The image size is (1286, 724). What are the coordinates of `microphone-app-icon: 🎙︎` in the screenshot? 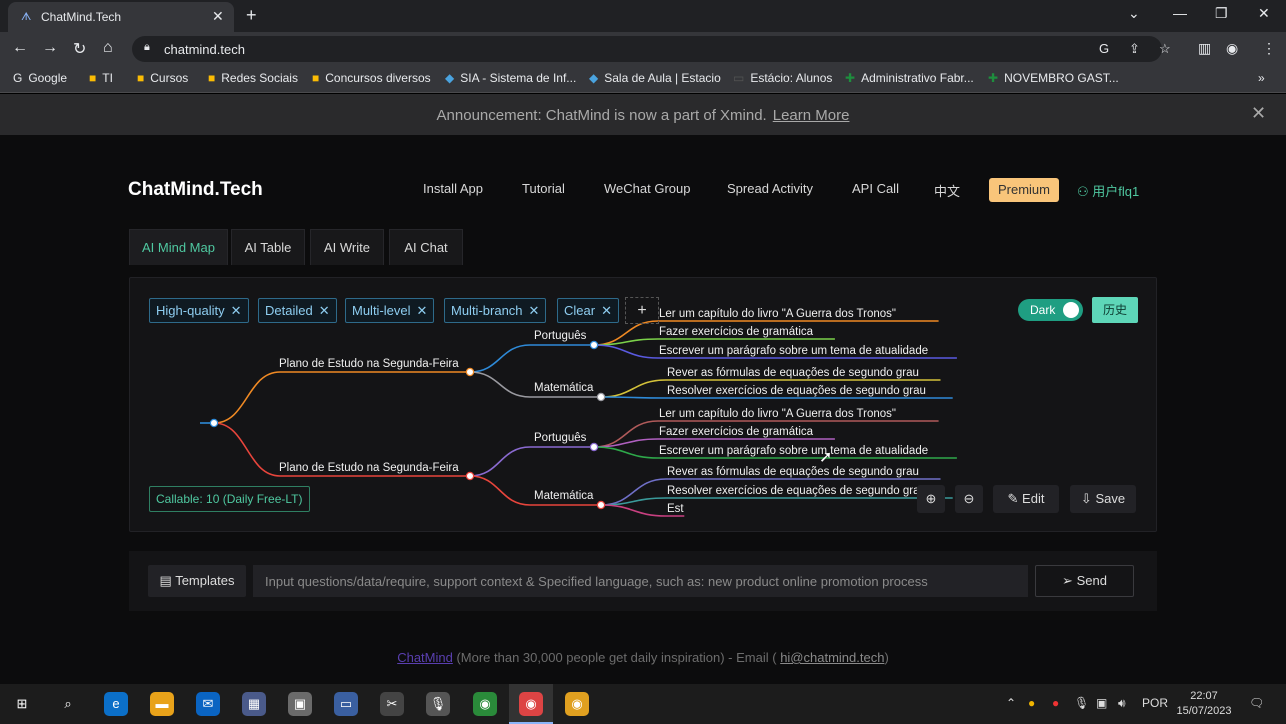 It's located at (438, 704).